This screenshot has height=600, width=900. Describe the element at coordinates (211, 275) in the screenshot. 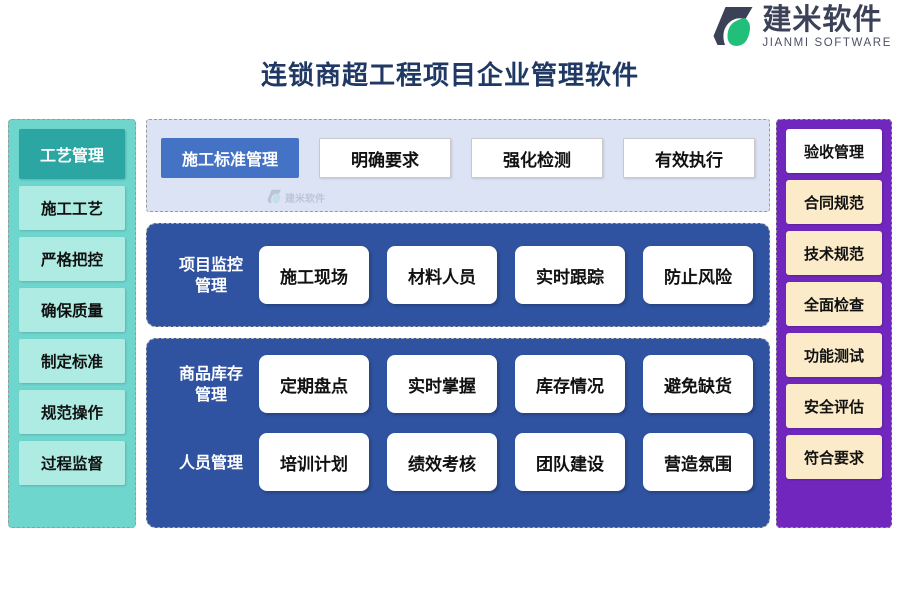

I see `row-label-project-monitoring: 项目监控 管理` at that location.